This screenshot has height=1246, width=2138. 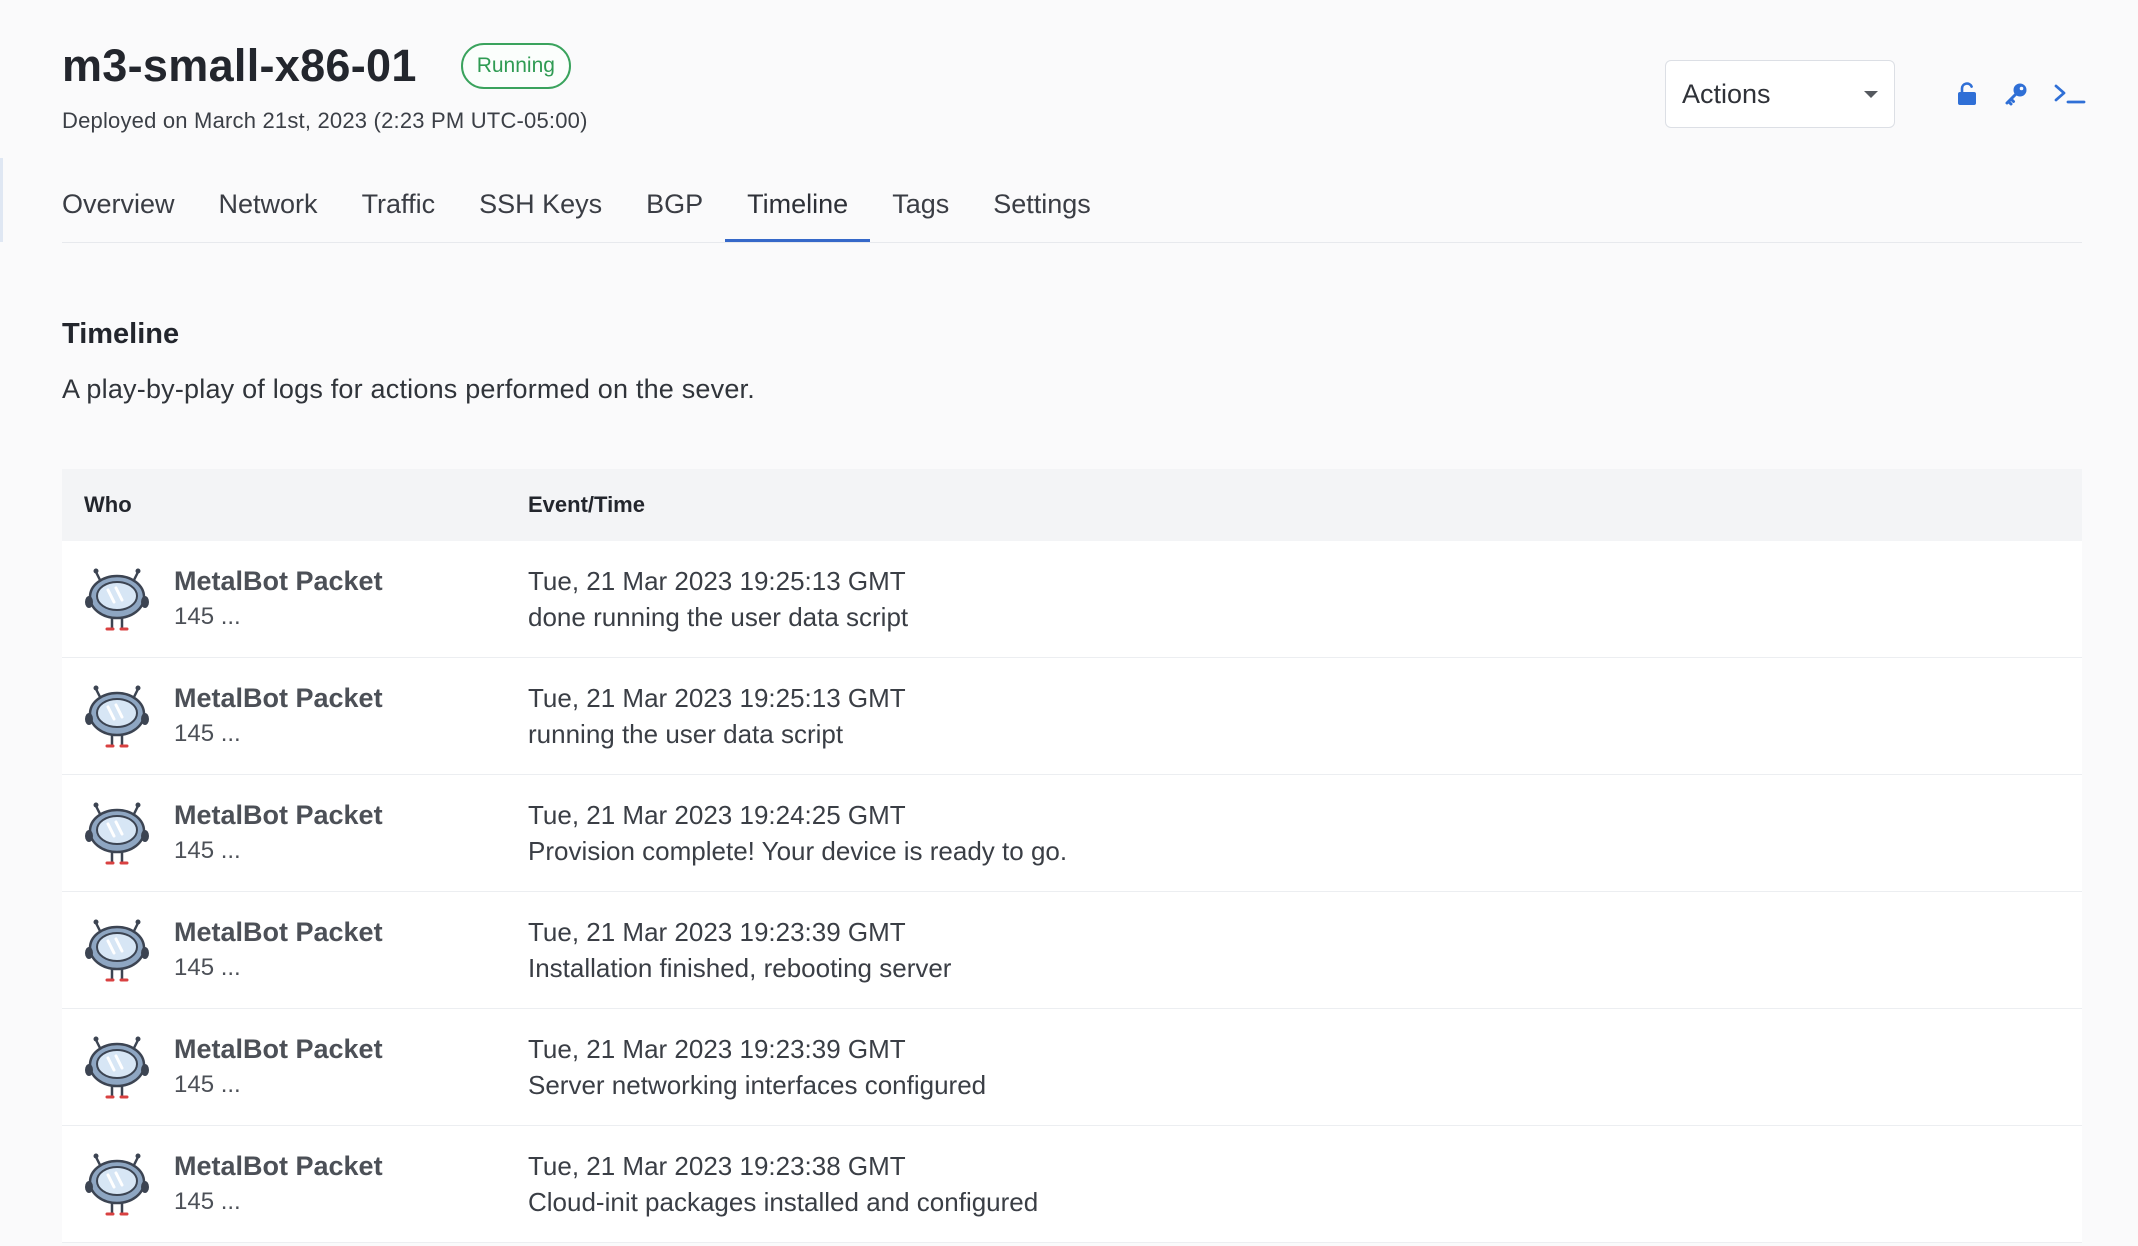 What do you see at coordinates (757, 1085) in the screenshot?
I see `event-description: Server networking interfaces configured` at bounding box center [757, 1085].